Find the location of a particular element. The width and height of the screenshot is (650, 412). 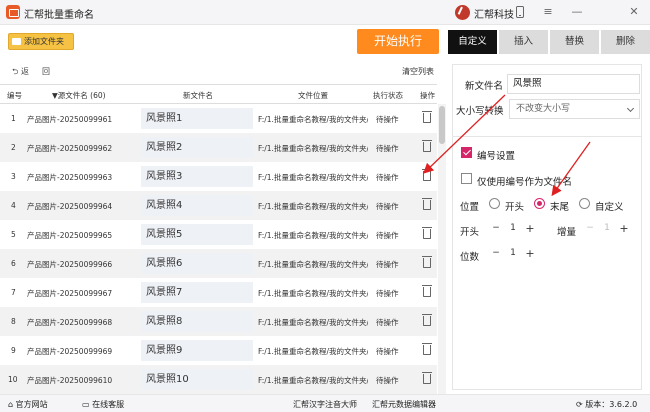

menu-icon: ≡ is located at coordinates (548, 12).